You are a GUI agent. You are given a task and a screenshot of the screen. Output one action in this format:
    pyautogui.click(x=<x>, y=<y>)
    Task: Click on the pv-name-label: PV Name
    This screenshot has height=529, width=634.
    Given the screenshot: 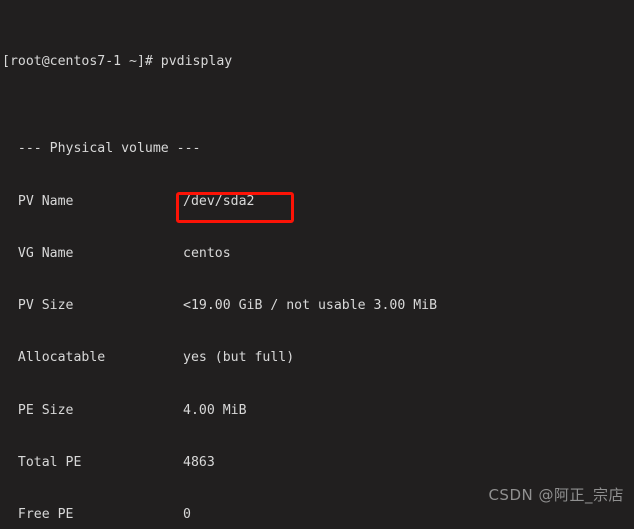 What is the action you would take?
    pyautogui.click(x=38, y=201)
    